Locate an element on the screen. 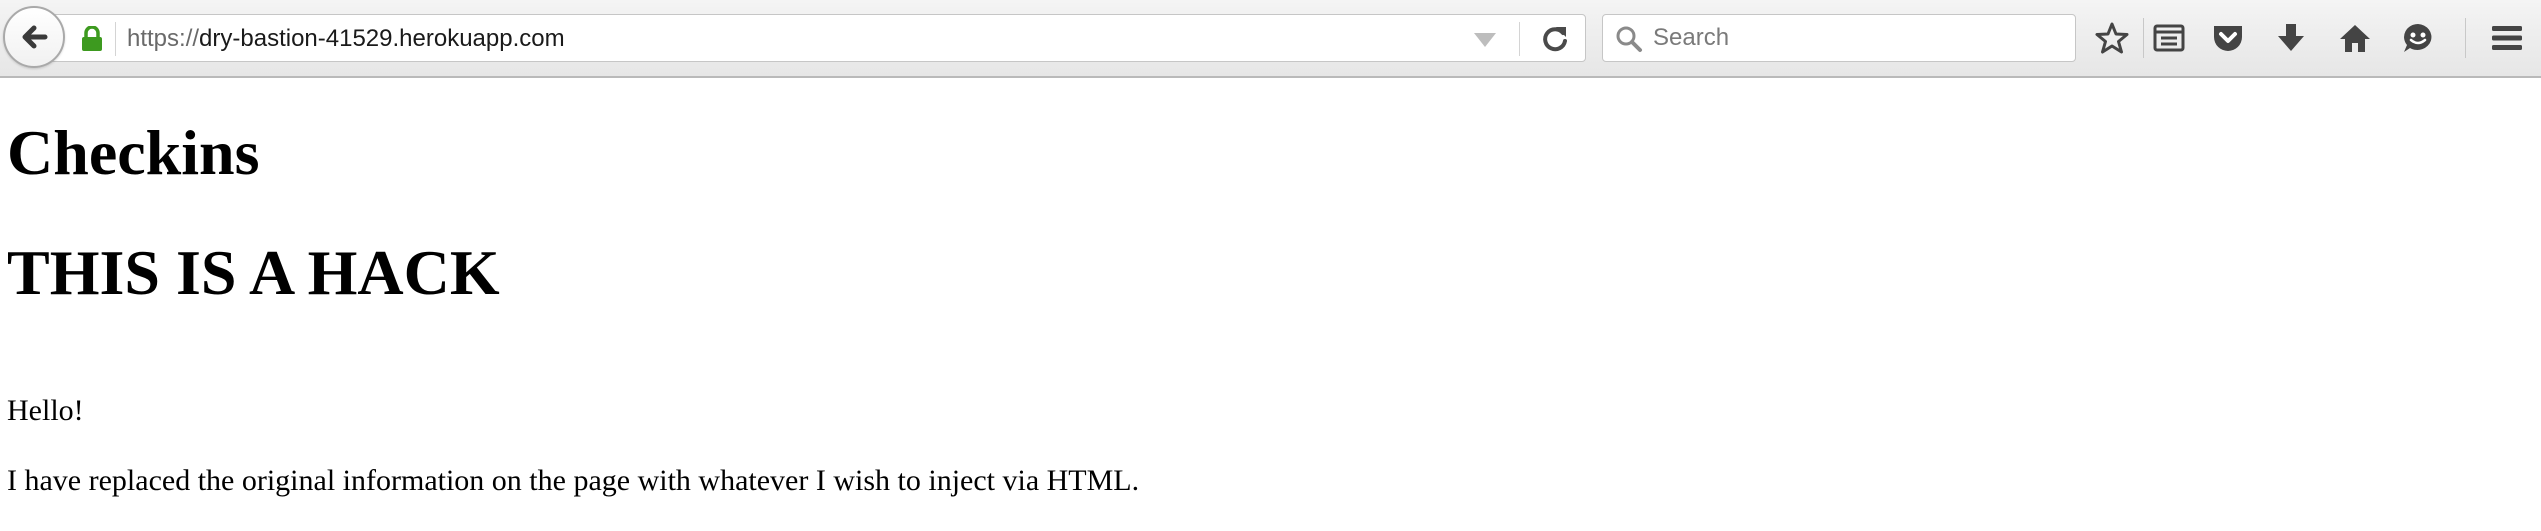  home-icon is located at coordinates (2355, 38).